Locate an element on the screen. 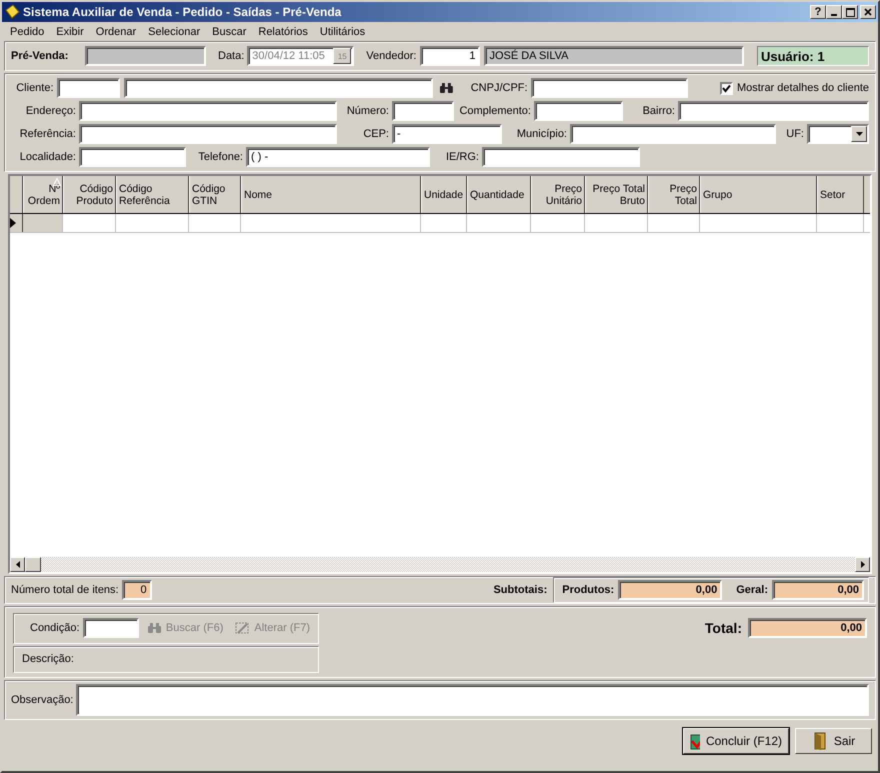 The image size is (880, 773). column-header: Preço Total is located at coordinates (674, 194).